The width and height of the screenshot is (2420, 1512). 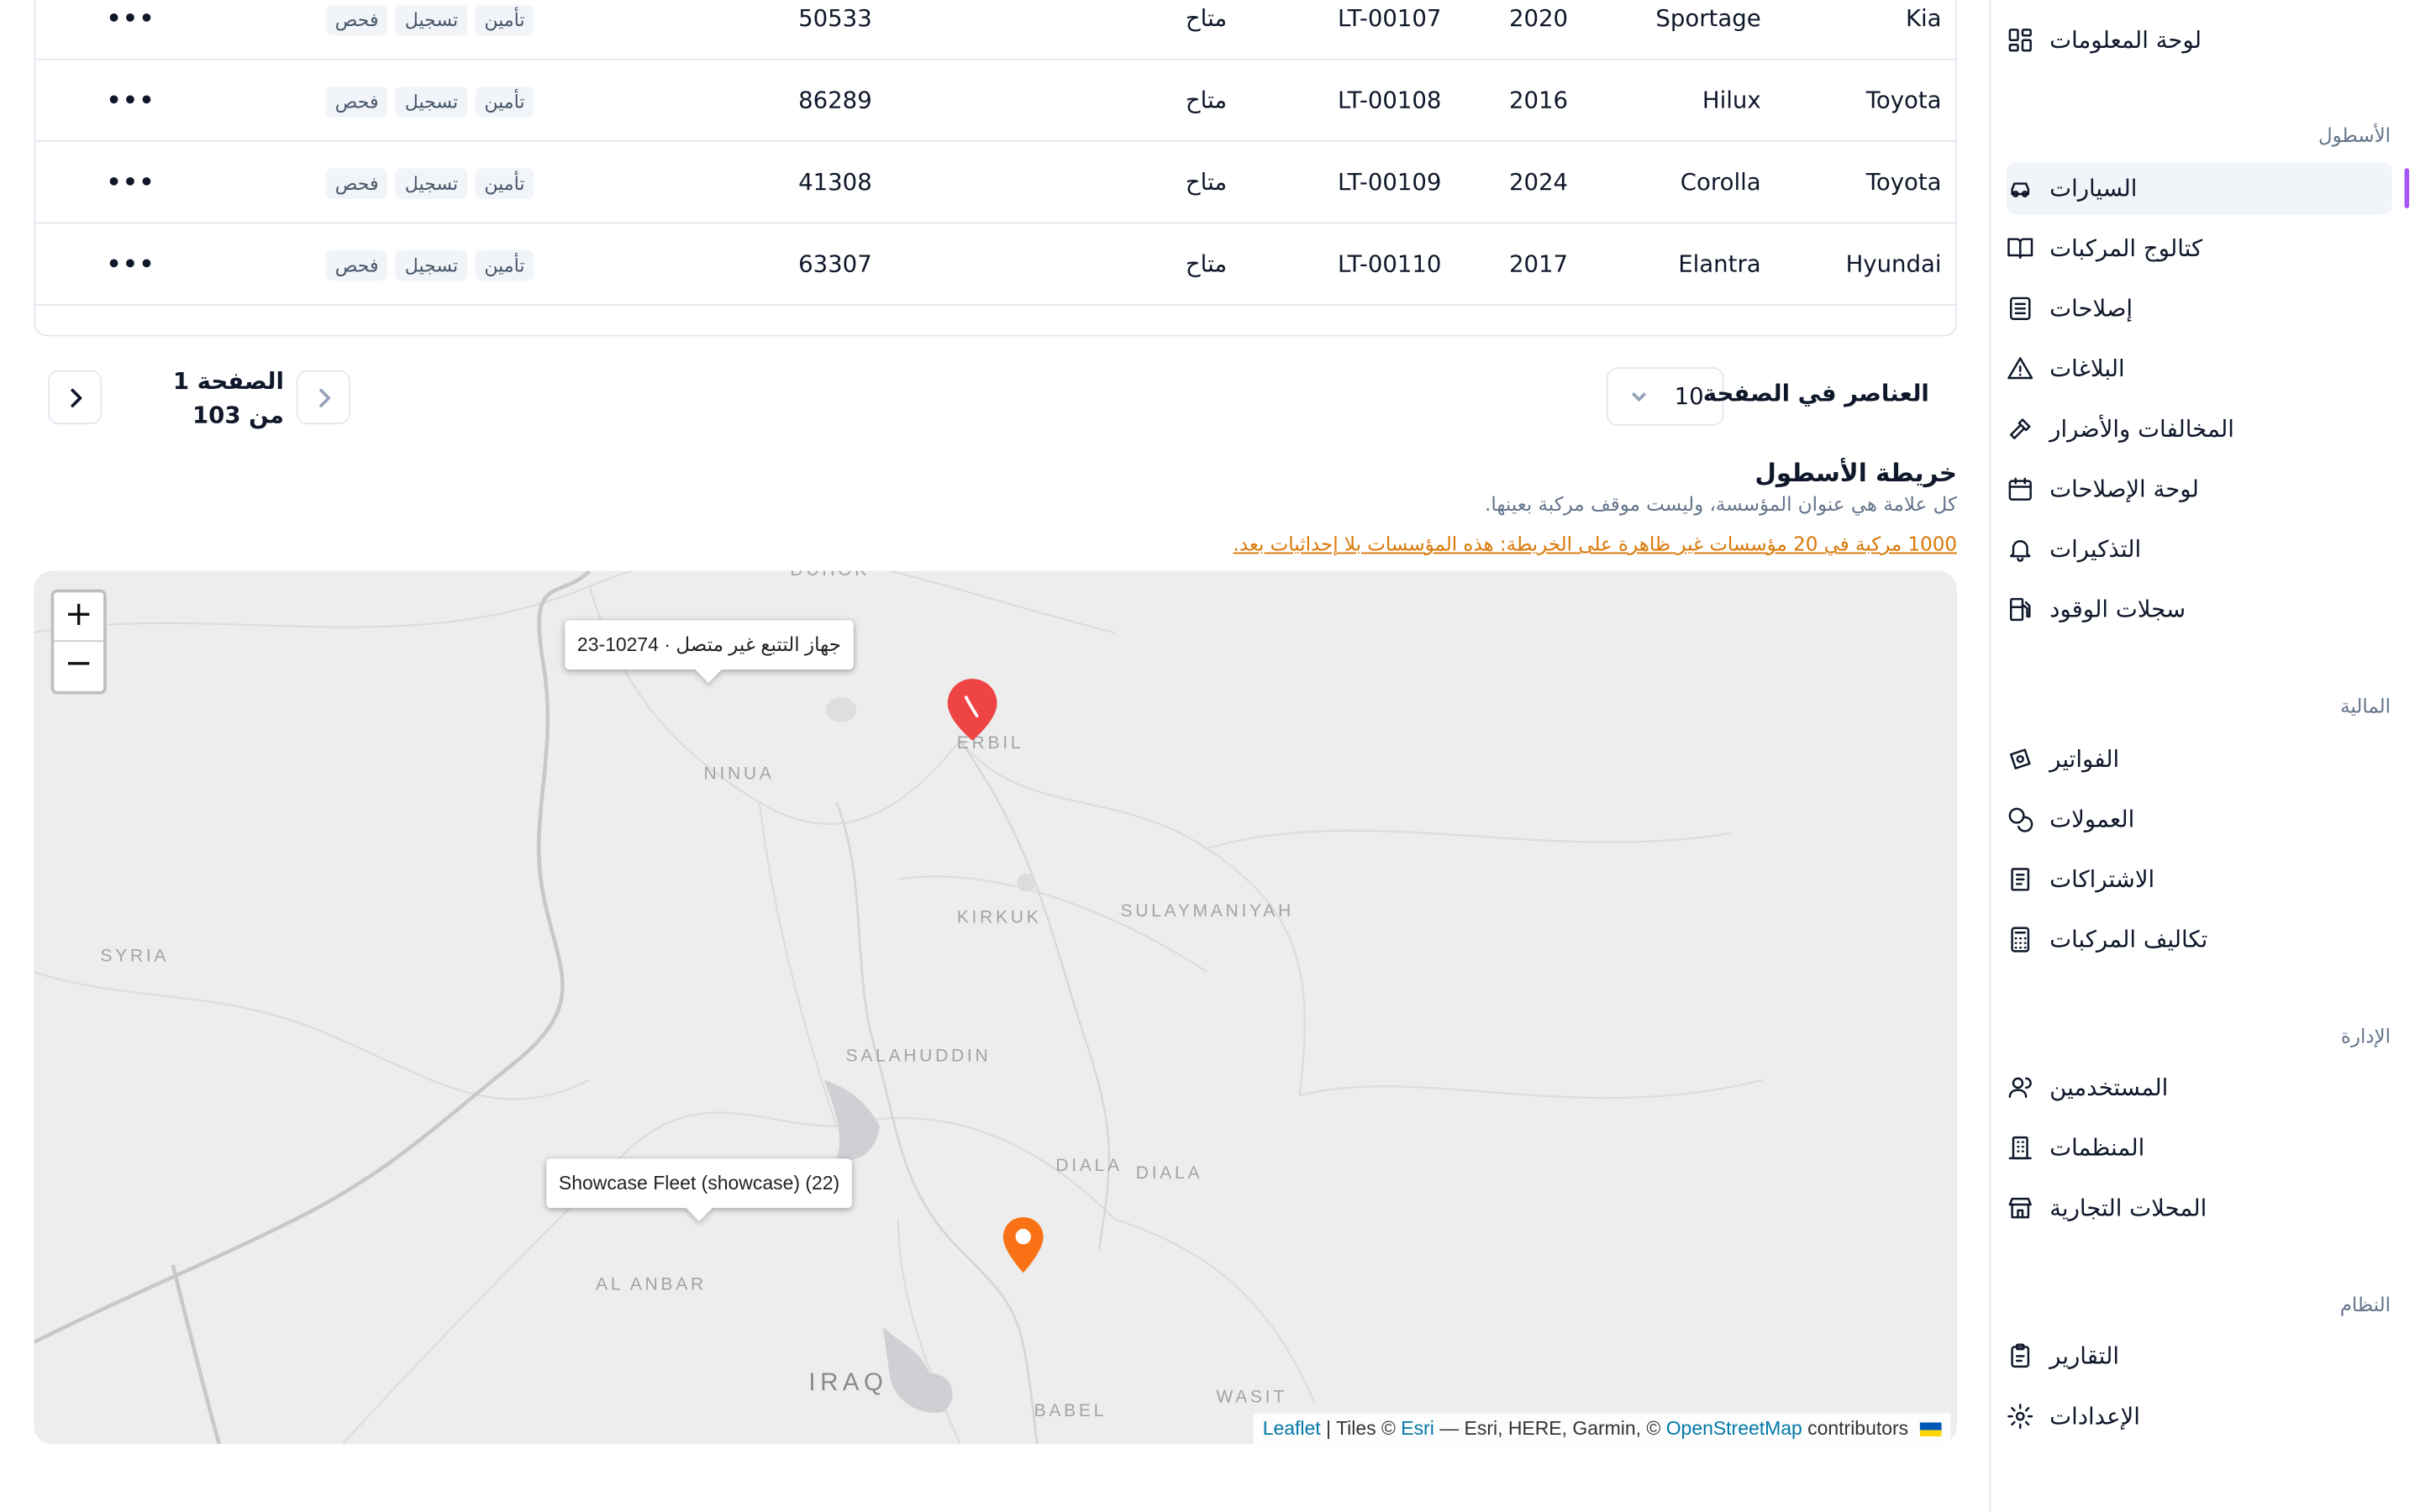 I want to click on per-page-value: 10, so click(x=1689, y=396).